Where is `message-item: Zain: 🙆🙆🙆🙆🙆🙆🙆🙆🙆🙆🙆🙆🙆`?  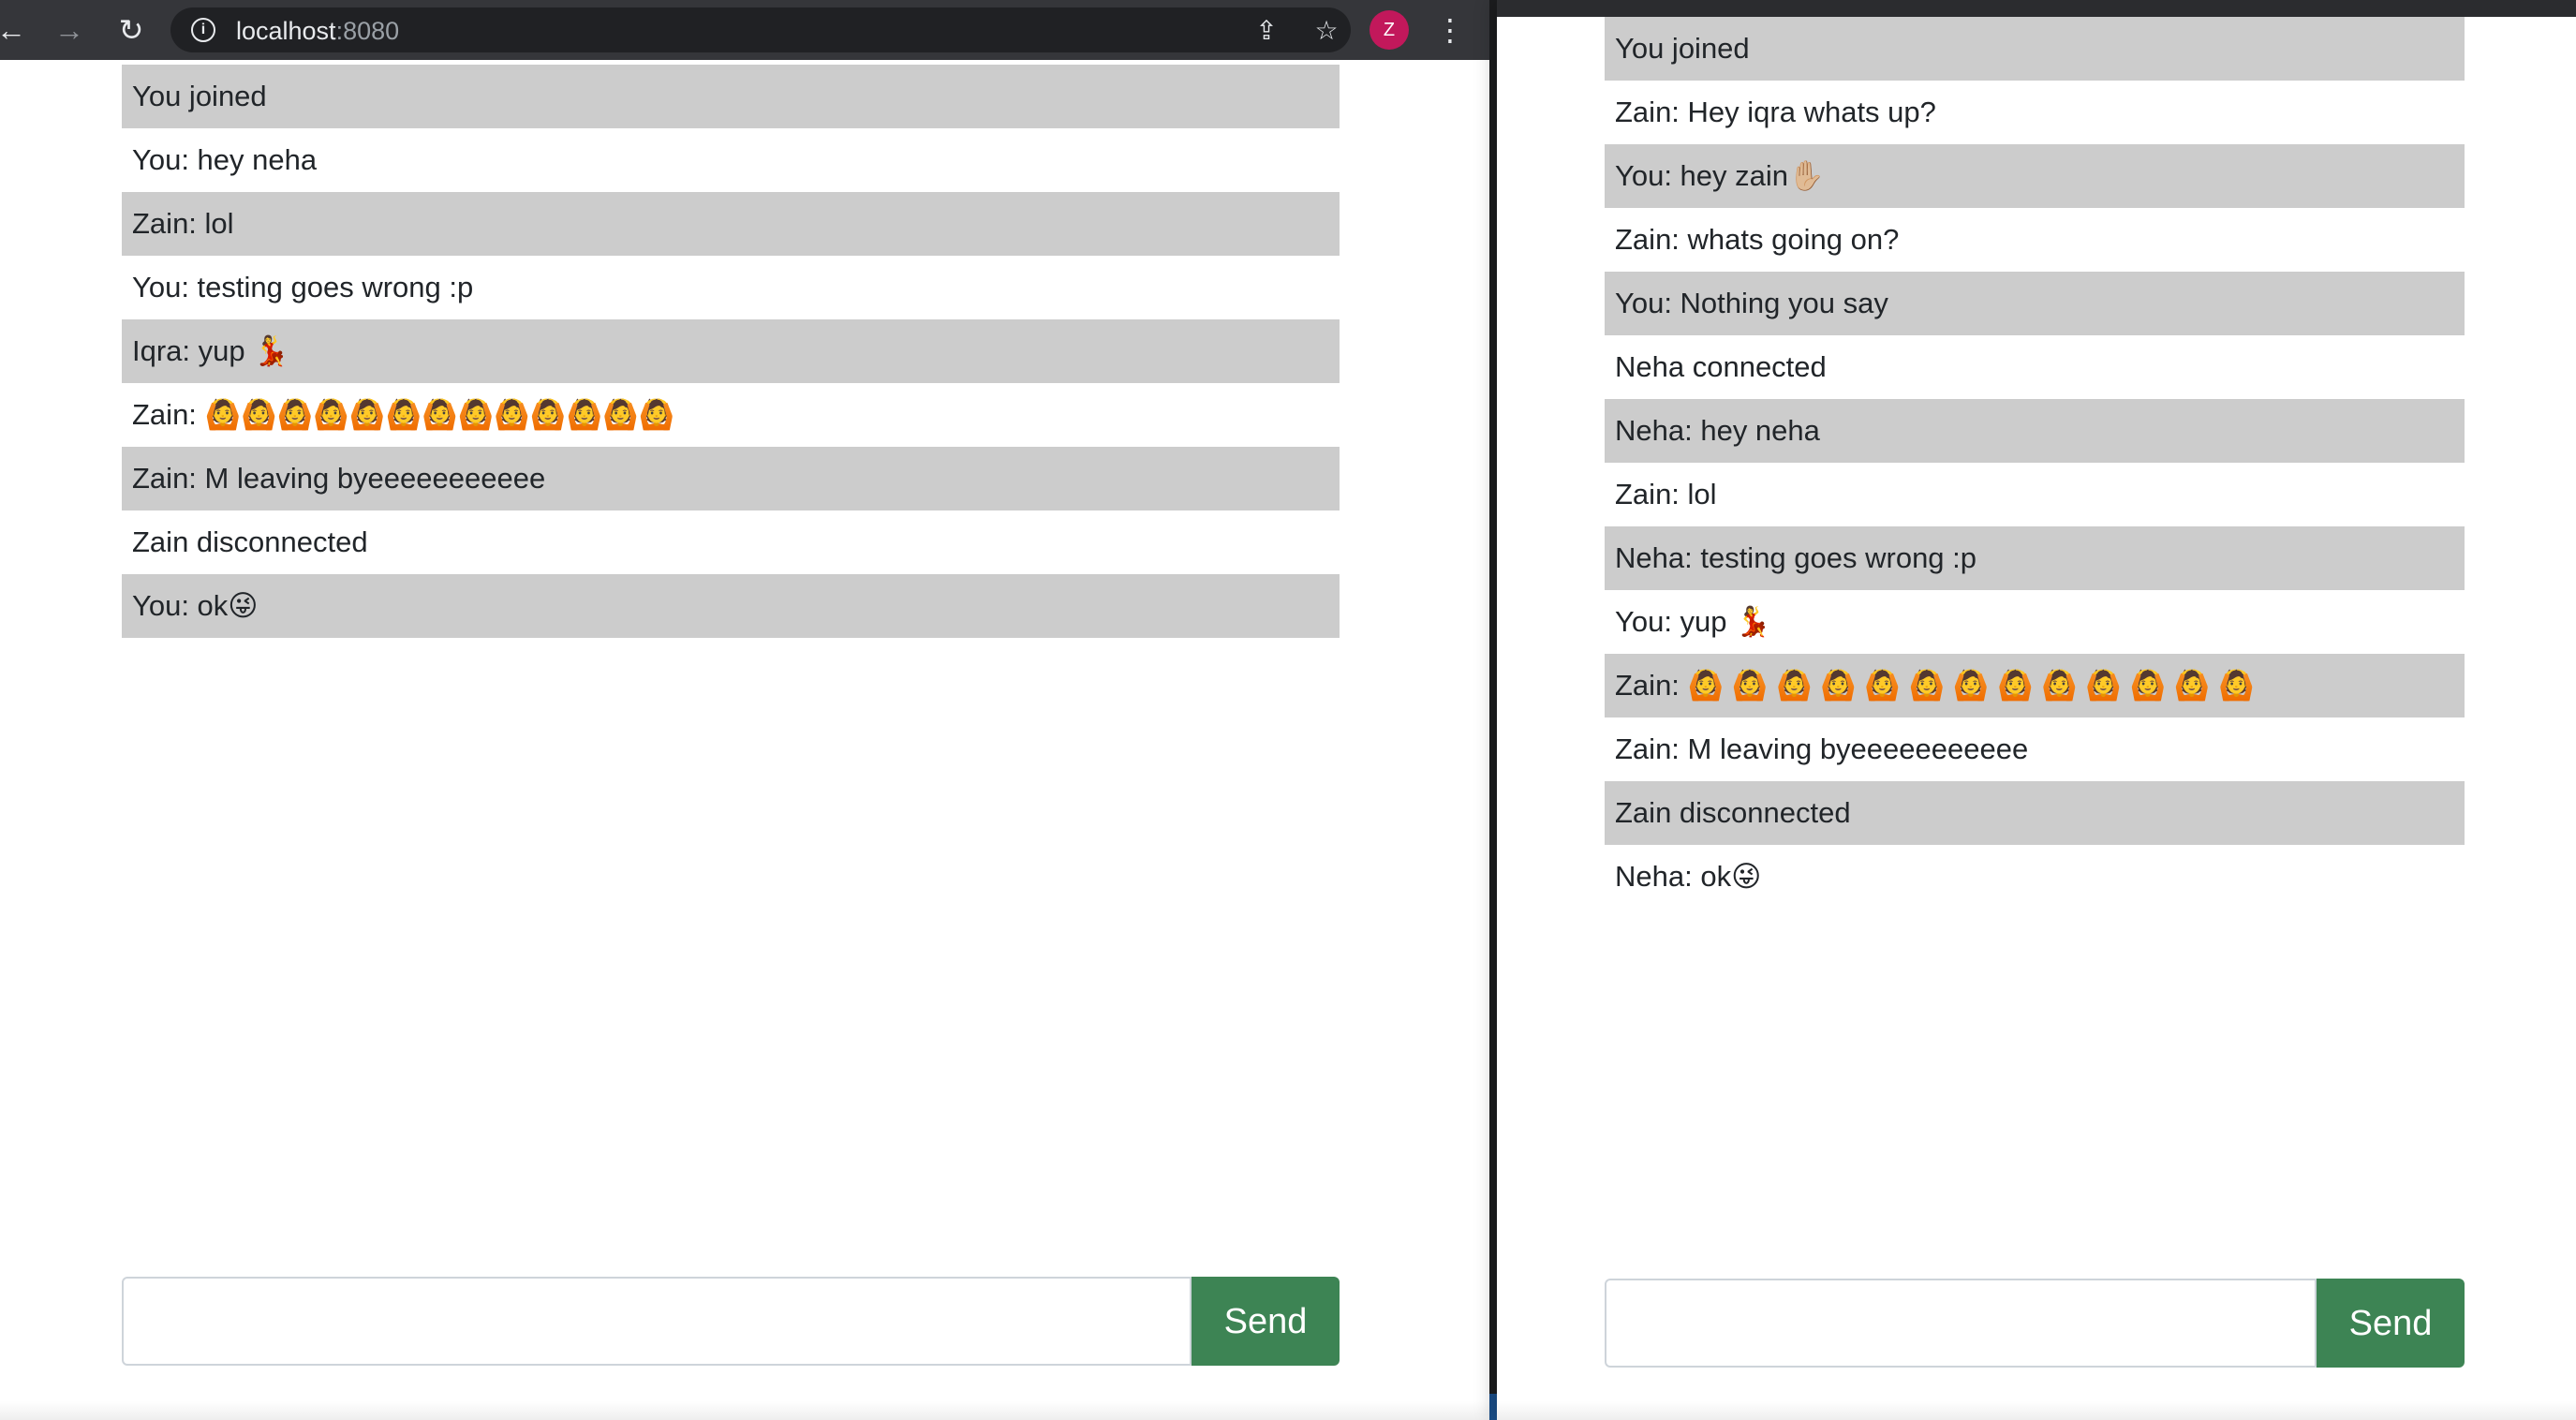 message-item: Zain: 🙆🙆🙆🙆🙆🙆🙆🙆🙆🙆🙆🙆🙆 is located at coordinates (404, 414).